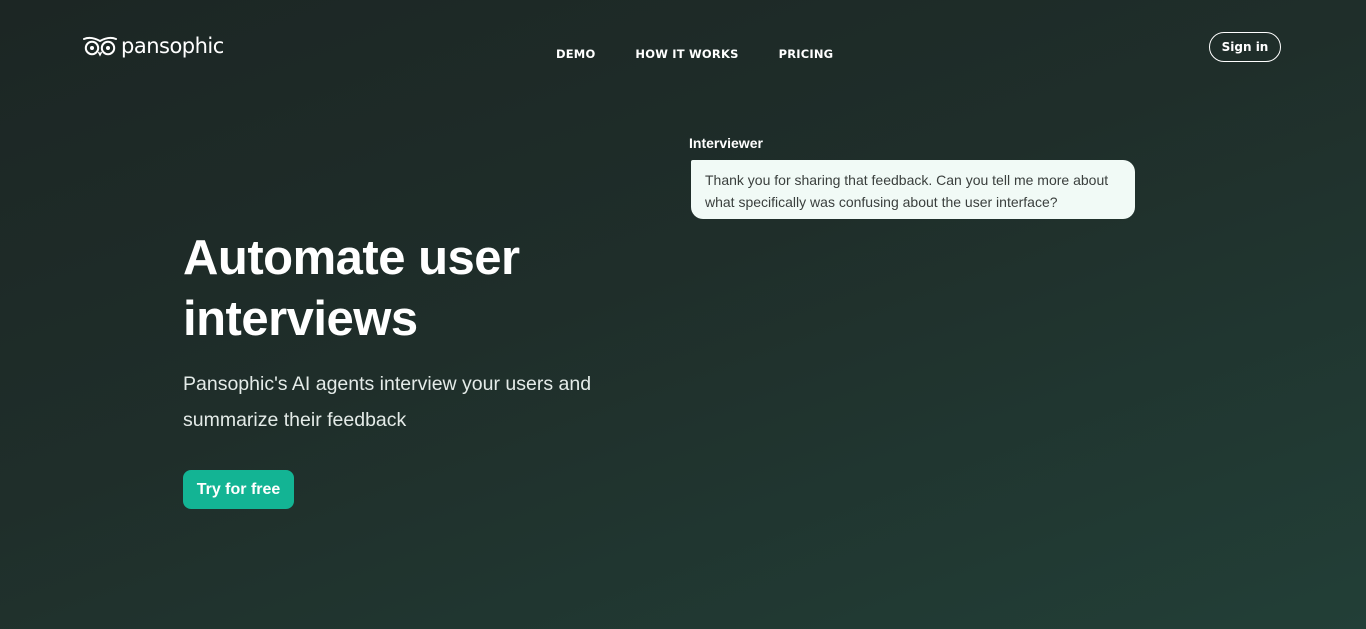 The width and height of the screenshot is (1366, 629). What do you see at coordinates (351, 258) in the screenshot?
I see `hero-title-line-1: Automate user` at bounding box center [351, 258].